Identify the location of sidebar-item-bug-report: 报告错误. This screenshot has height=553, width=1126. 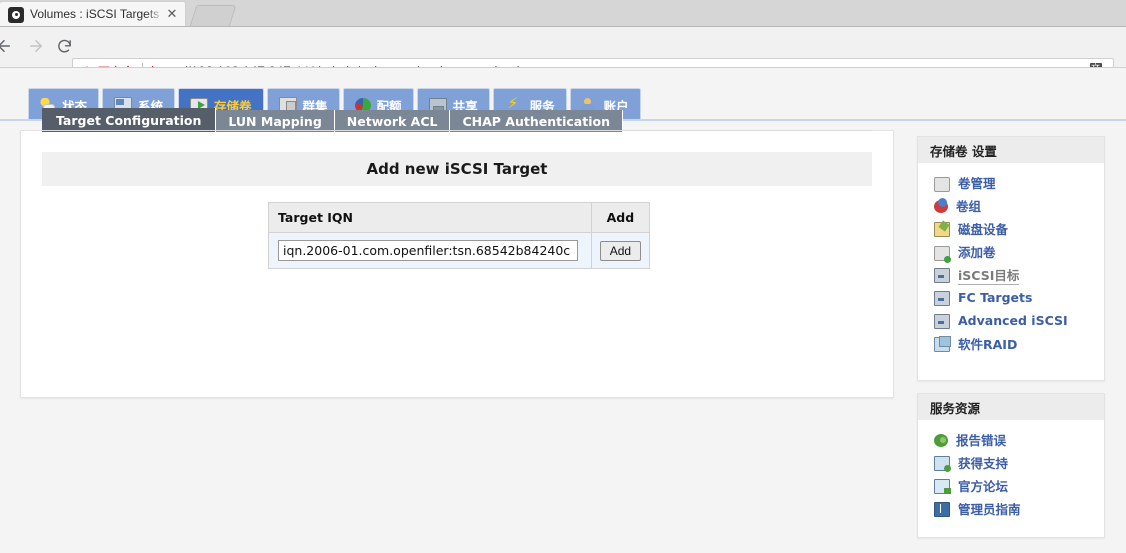
(1011, 439).